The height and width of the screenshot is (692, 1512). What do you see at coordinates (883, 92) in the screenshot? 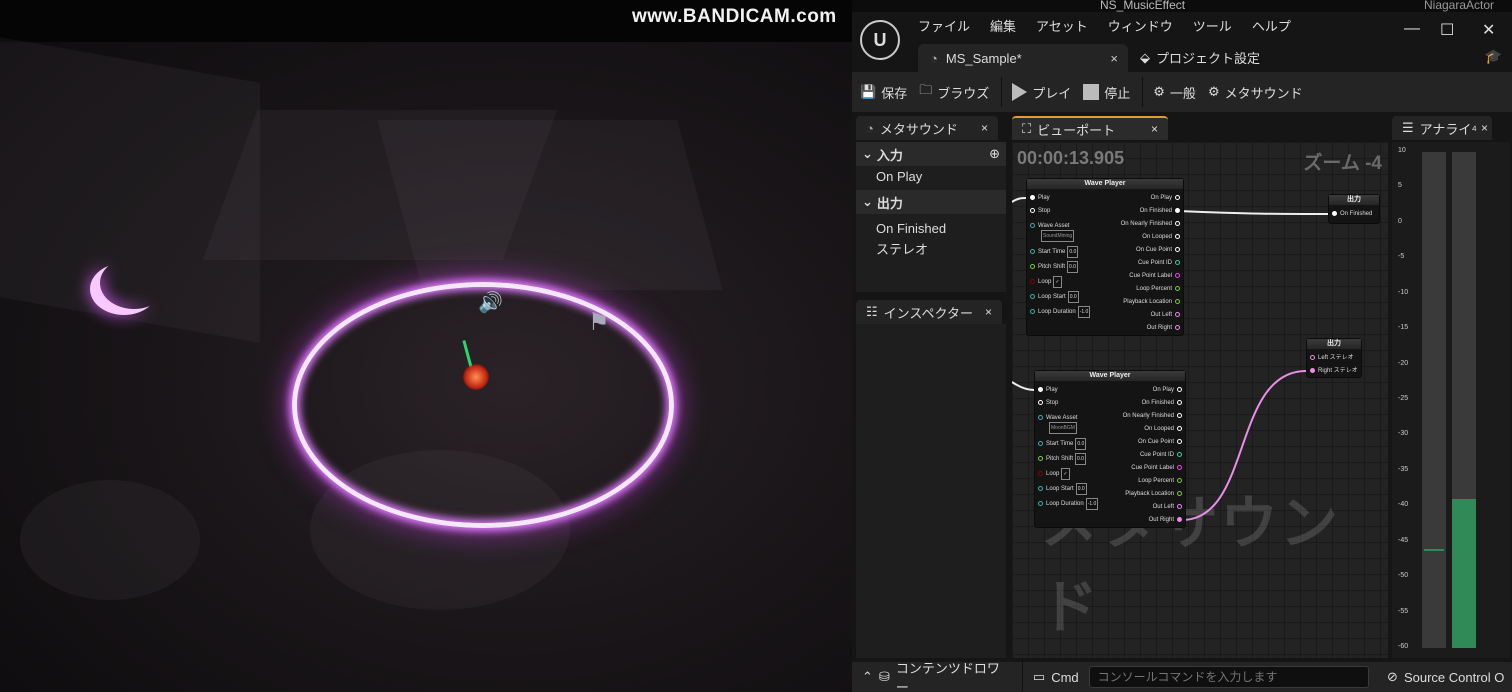
I see `save-button: 💾 保存` at bounding box center [883, 92].